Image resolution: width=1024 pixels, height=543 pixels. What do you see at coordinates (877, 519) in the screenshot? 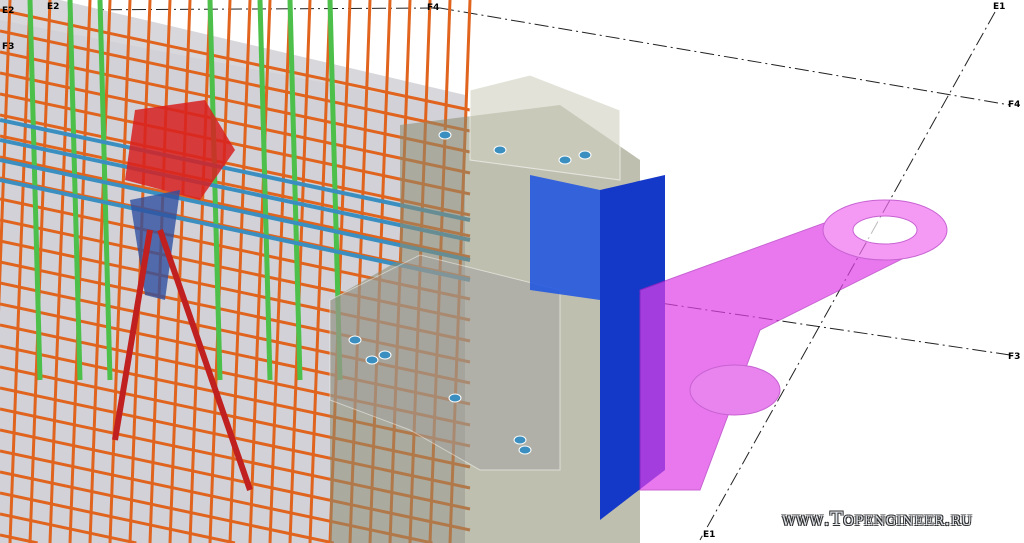
I see `watermark: www.Topengineer.ru` at bounding box center [877, 519].